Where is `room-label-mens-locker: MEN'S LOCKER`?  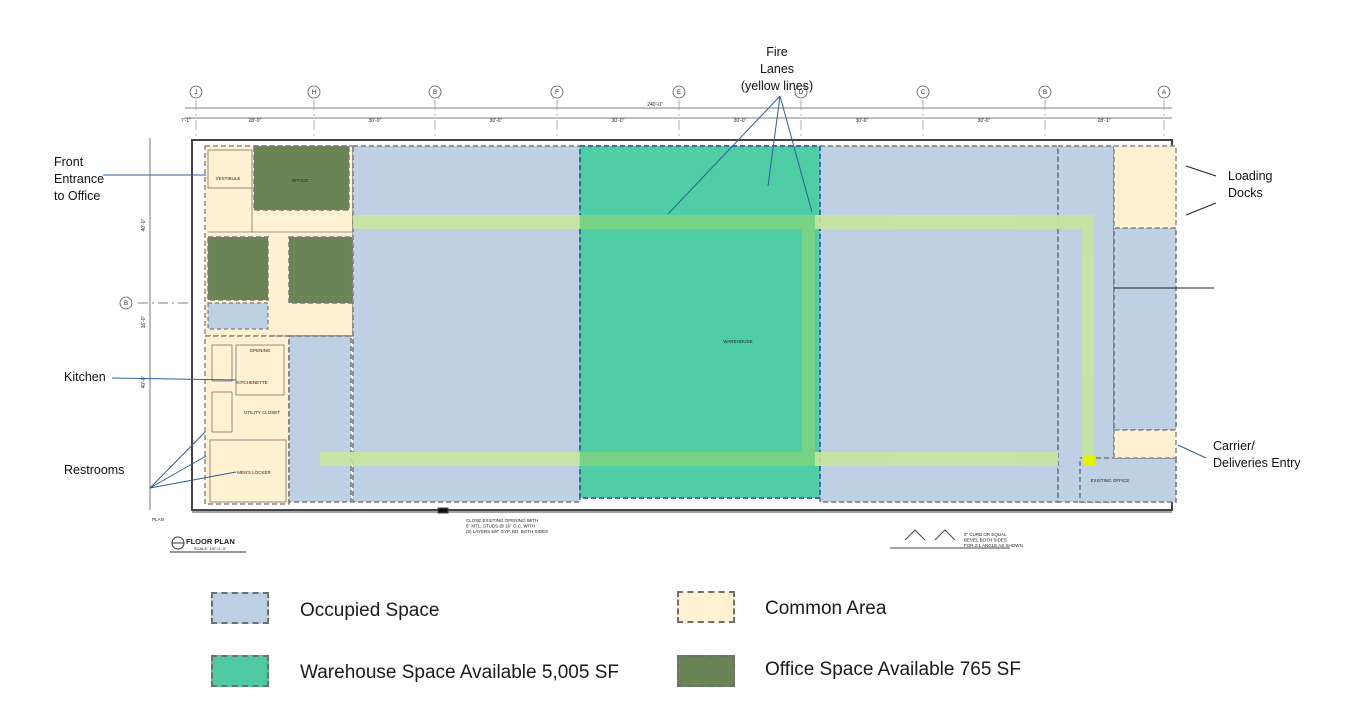
room-label-mens-locker: MEN'S LOCKER is located at coordinates (254, 472).